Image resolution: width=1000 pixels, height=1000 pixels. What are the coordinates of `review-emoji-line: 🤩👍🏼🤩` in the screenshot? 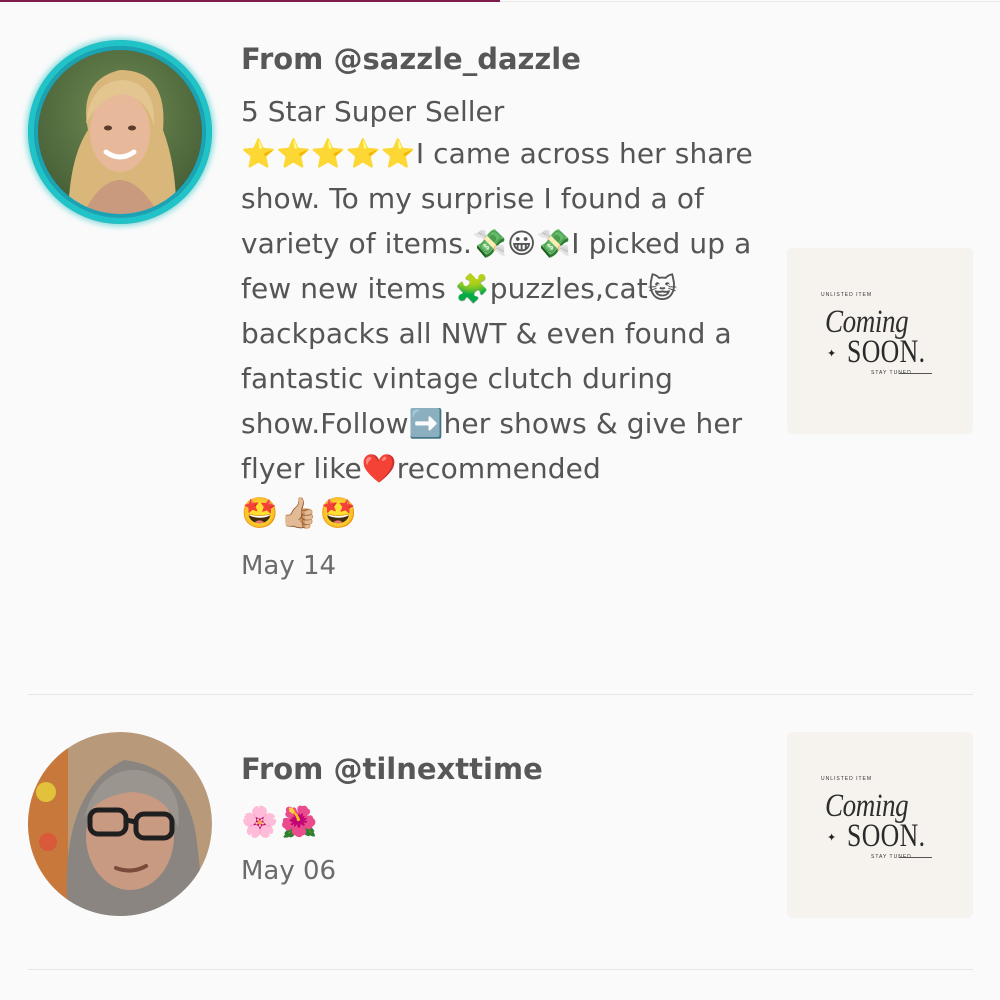 It's located at (300, 513).